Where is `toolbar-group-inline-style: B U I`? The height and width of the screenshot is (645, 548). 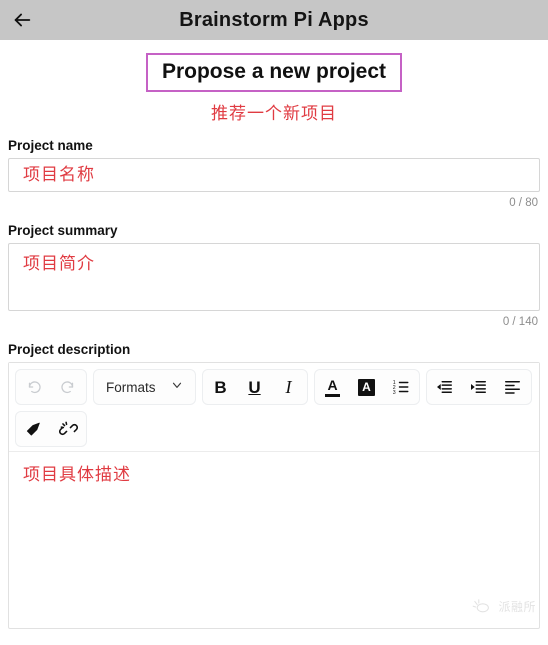 toolbar-group-inline-style: B U I is located at coordinates (254, 387).